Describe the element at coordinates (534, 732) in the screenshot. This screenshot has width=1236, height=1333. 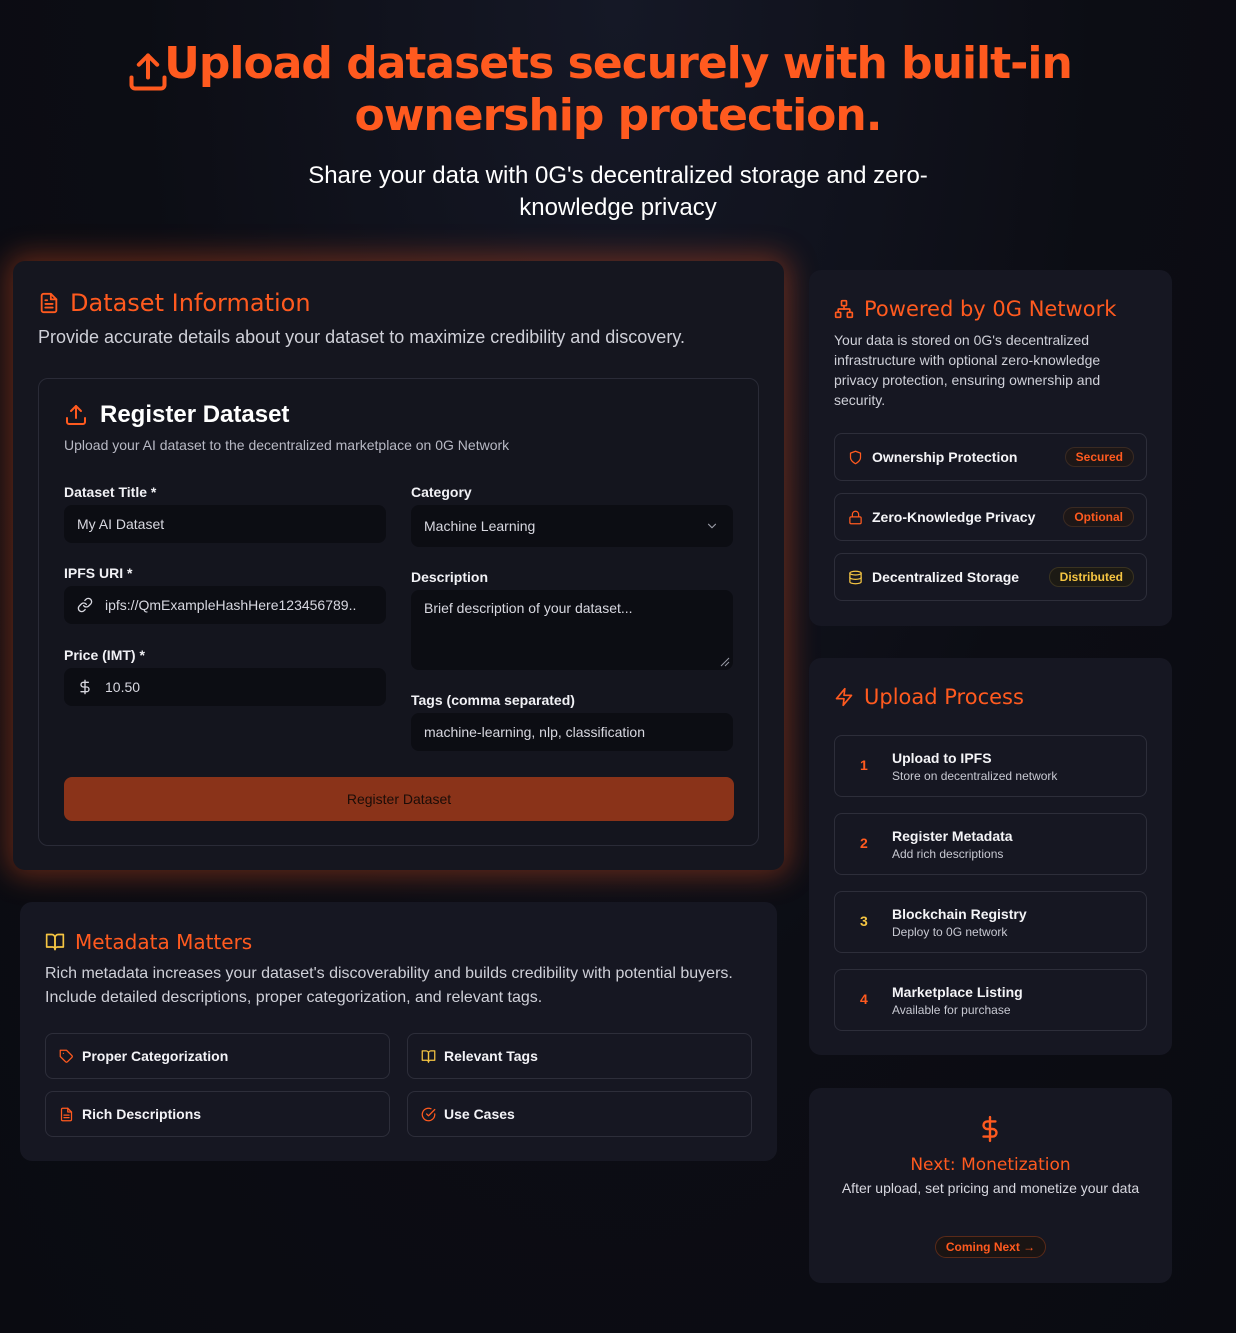
I see `tags-placeholder: machine-learning, nlp, classification` at that location.